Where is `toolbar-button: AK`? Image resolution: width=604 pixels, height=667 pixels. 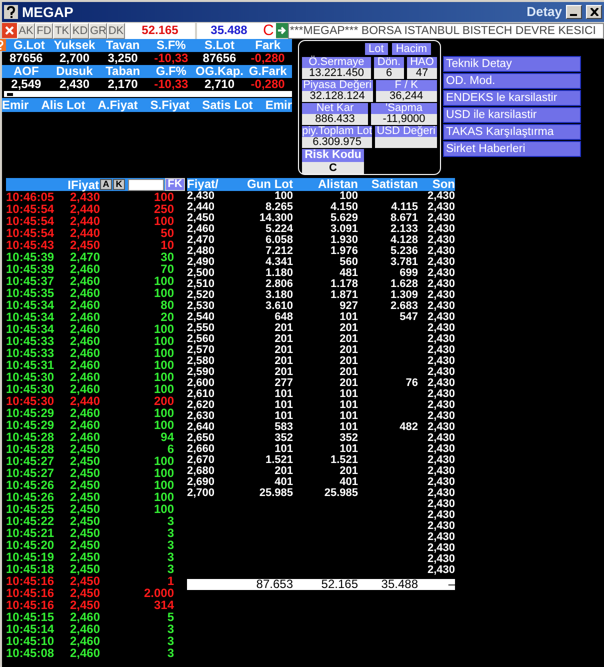 toolbar-button: AK is located at coordinates (26, 31).